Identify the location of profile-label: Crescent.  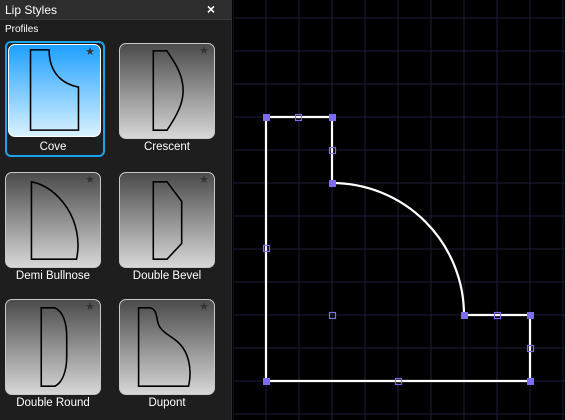
(167, 147).